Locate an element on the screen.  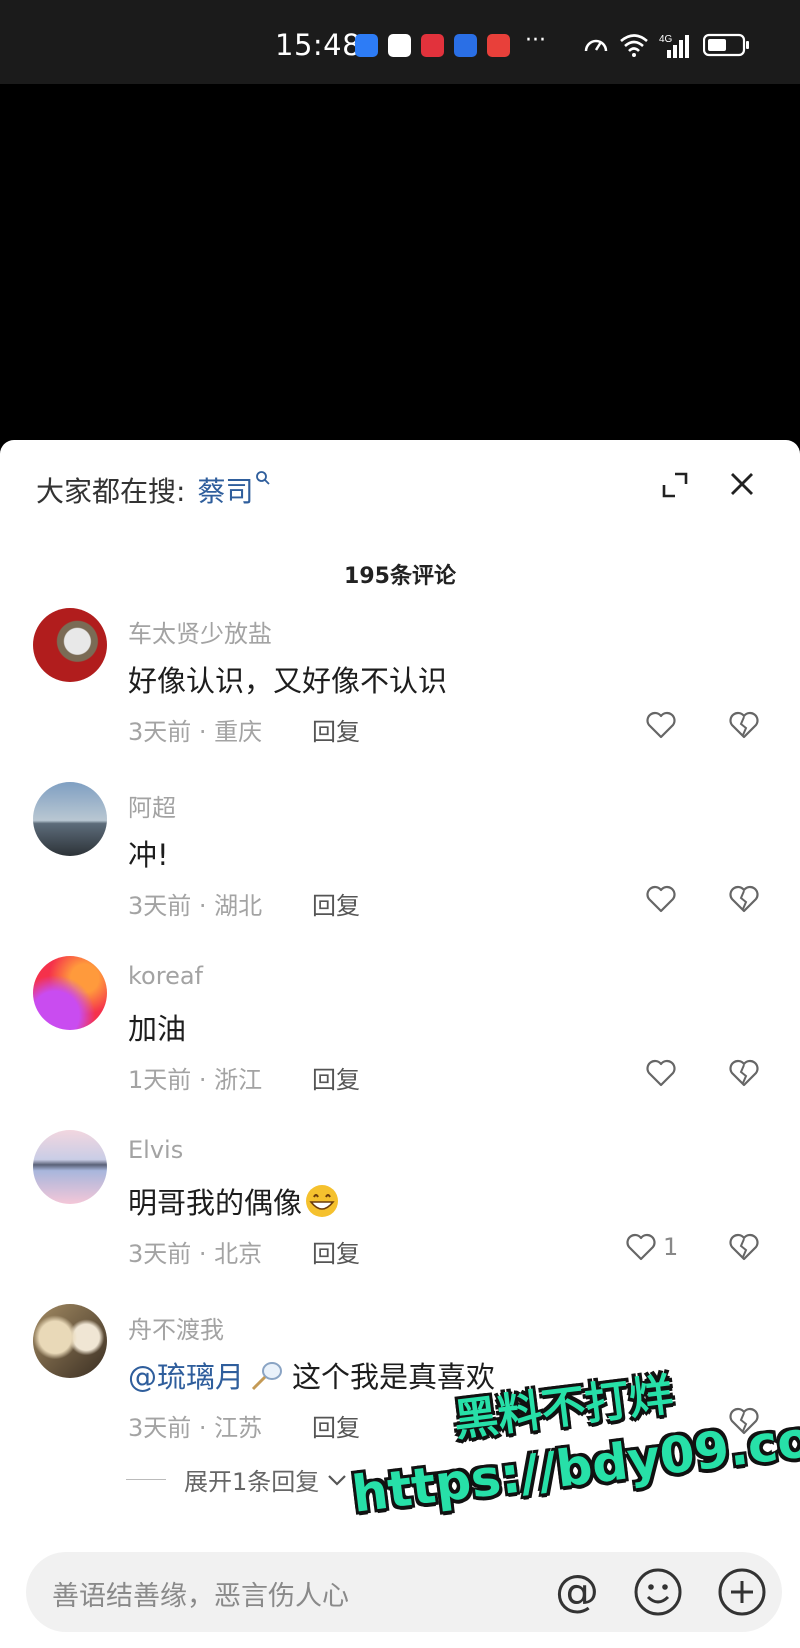
status-time: 15:48 is located at coordinates (318, 45).